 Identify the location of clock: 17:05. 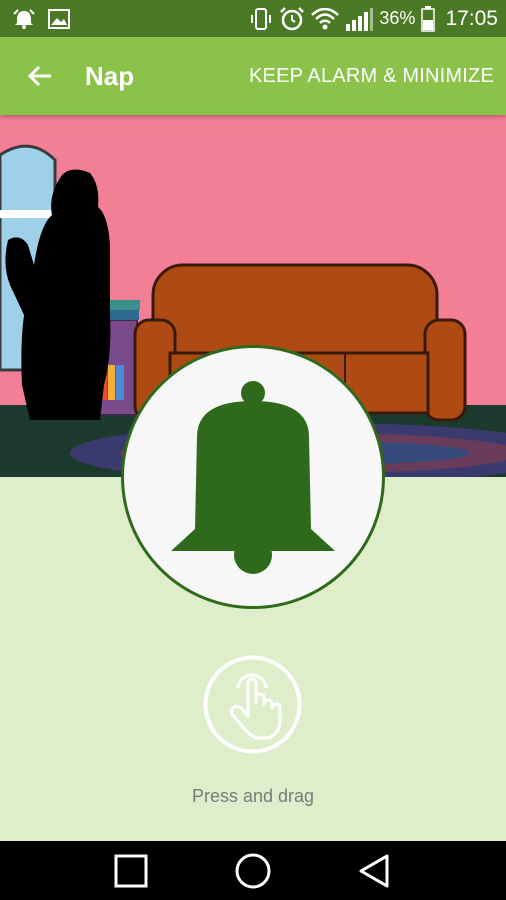
(471, 18).